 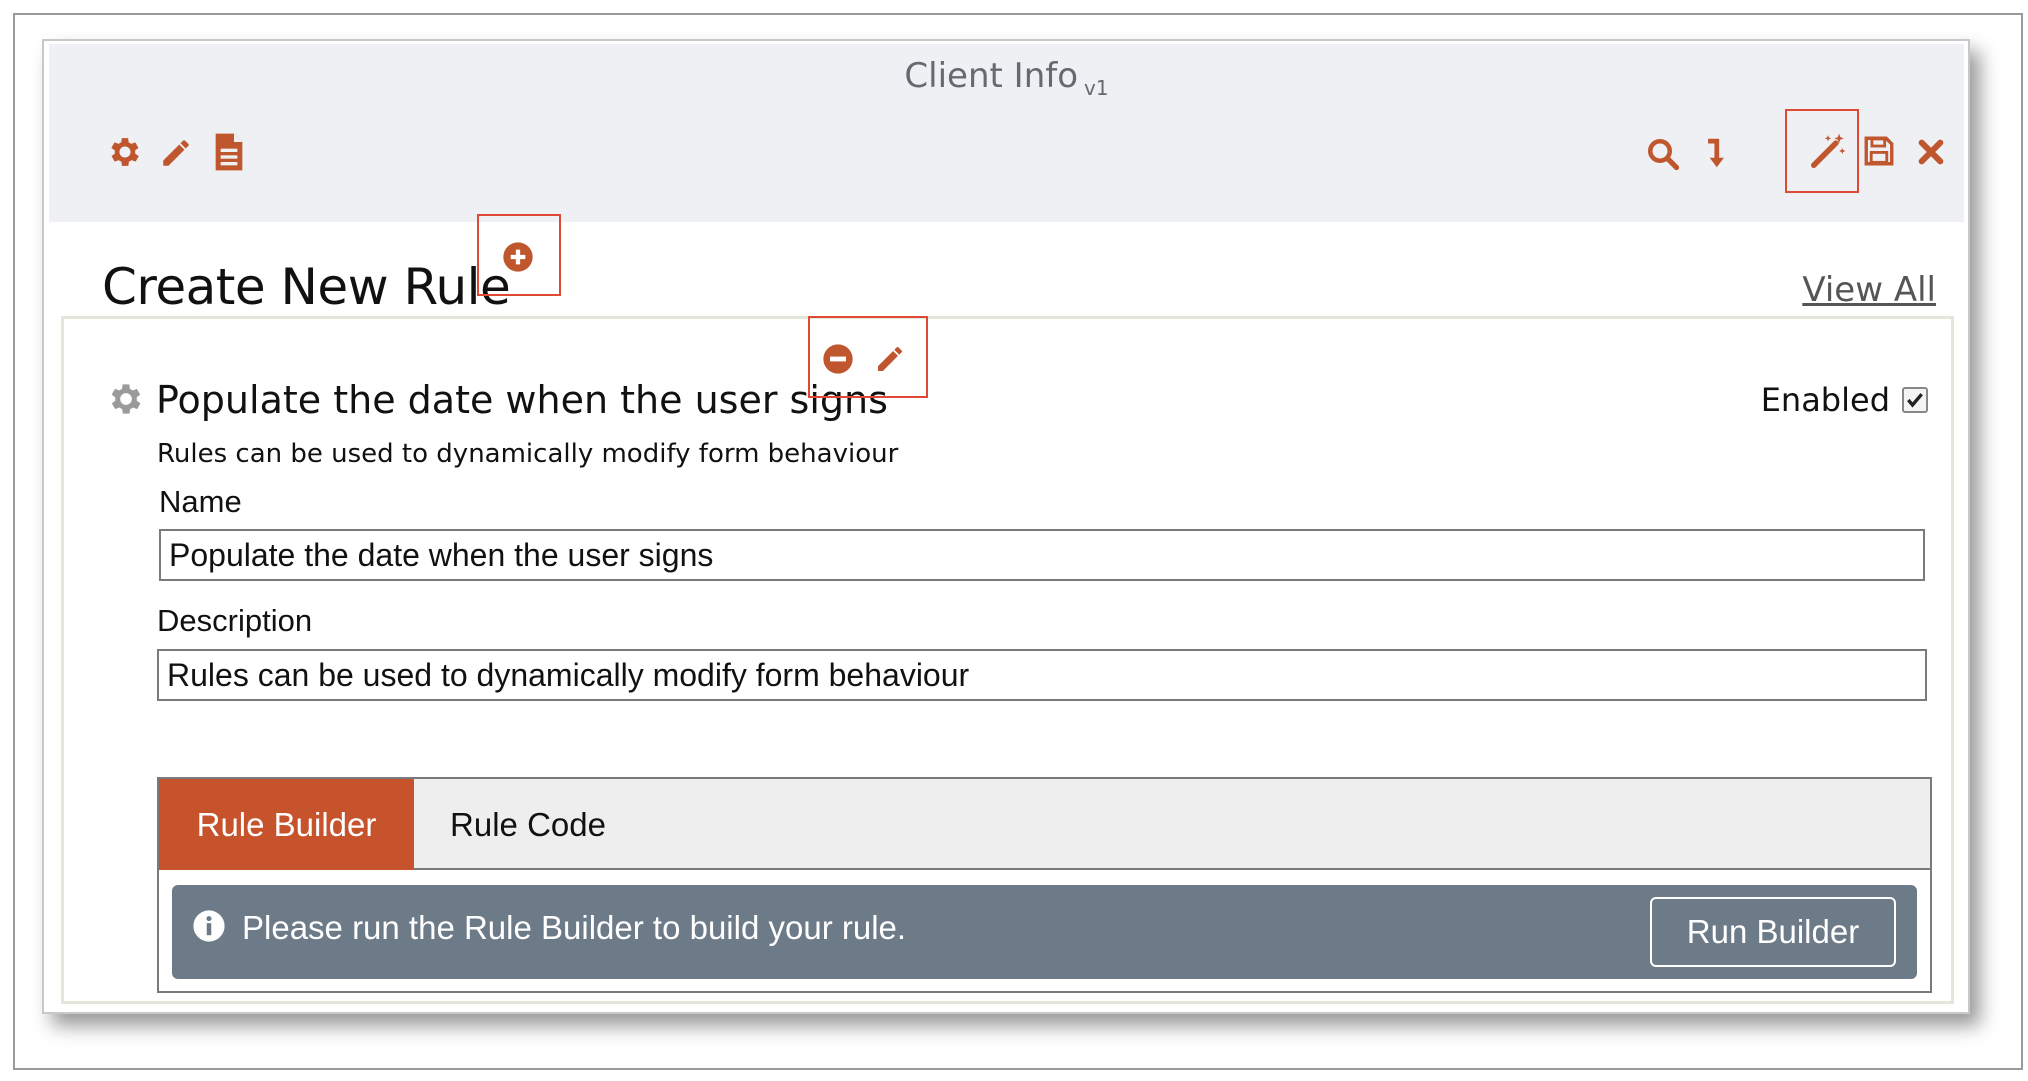 What do you see at coordinates (126, 399) in the screenshot?
I see `gear-icon-gray` at bounding box center [126, 399].